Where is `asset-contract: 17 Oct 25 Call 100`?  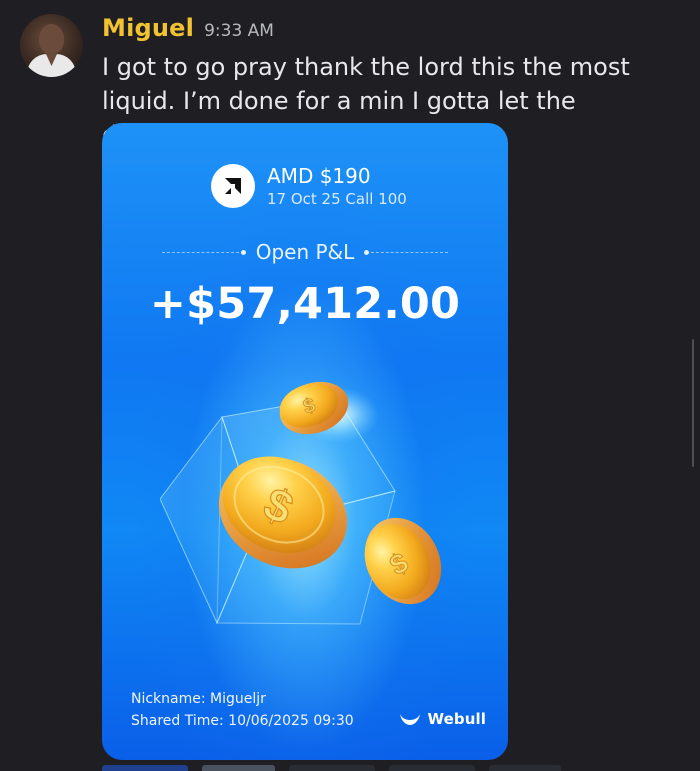
asset-contract: 17 Oct 25 Call 100 is located at coordinates (337, 198).